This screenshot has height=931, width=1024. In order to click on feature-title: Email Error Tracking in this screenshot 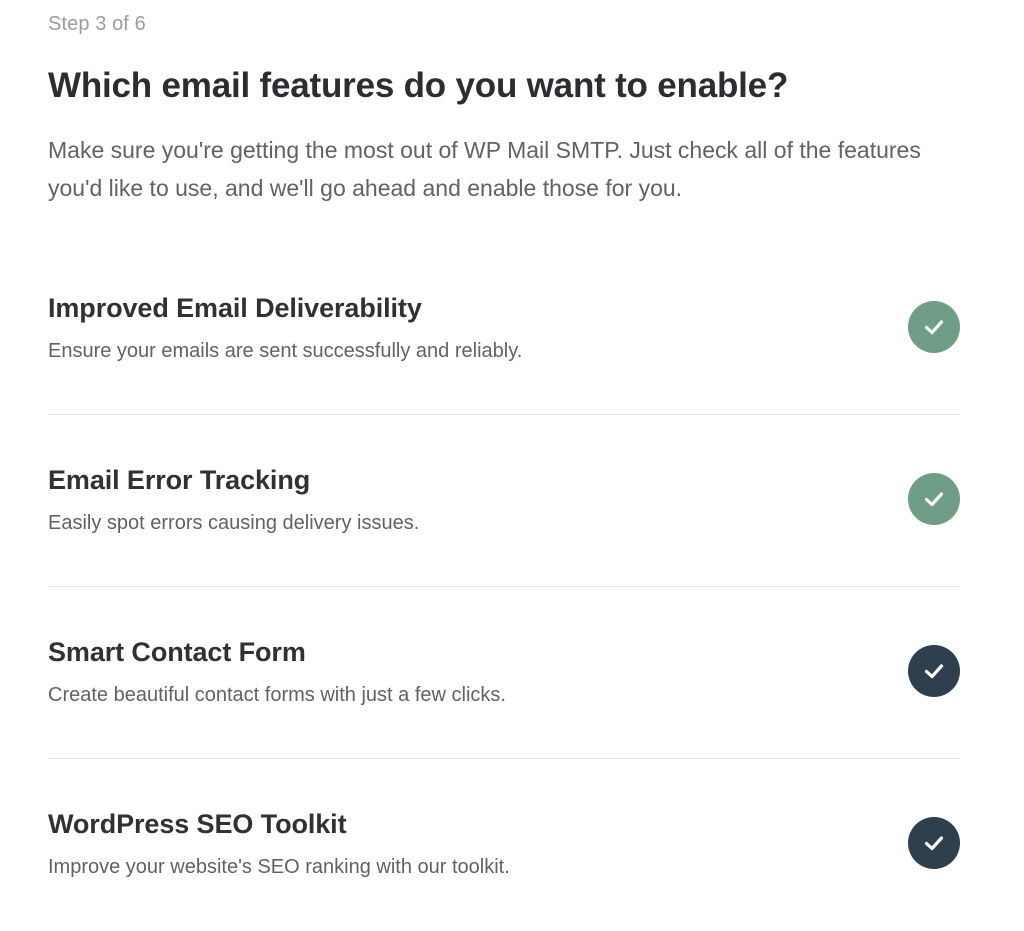, I will do `click(179, 480)`.